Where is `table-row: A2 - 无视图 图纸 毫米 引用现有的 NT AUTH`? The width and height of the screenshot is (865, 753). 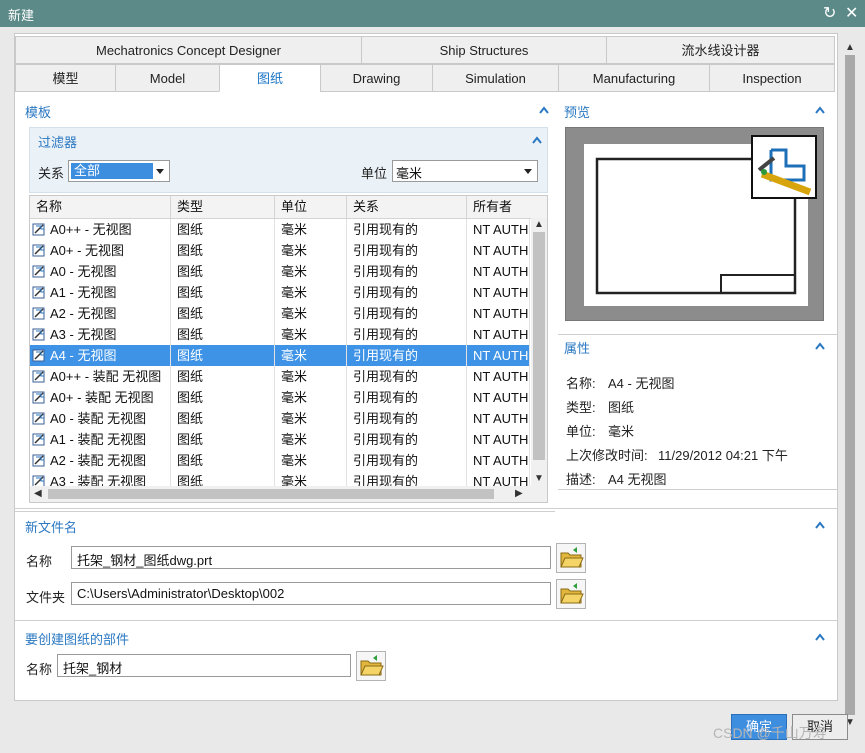
table-row: A2 - 无视图 图纸 毫米 引用现有的 NT AUTH is located at coordinates (280, 313).